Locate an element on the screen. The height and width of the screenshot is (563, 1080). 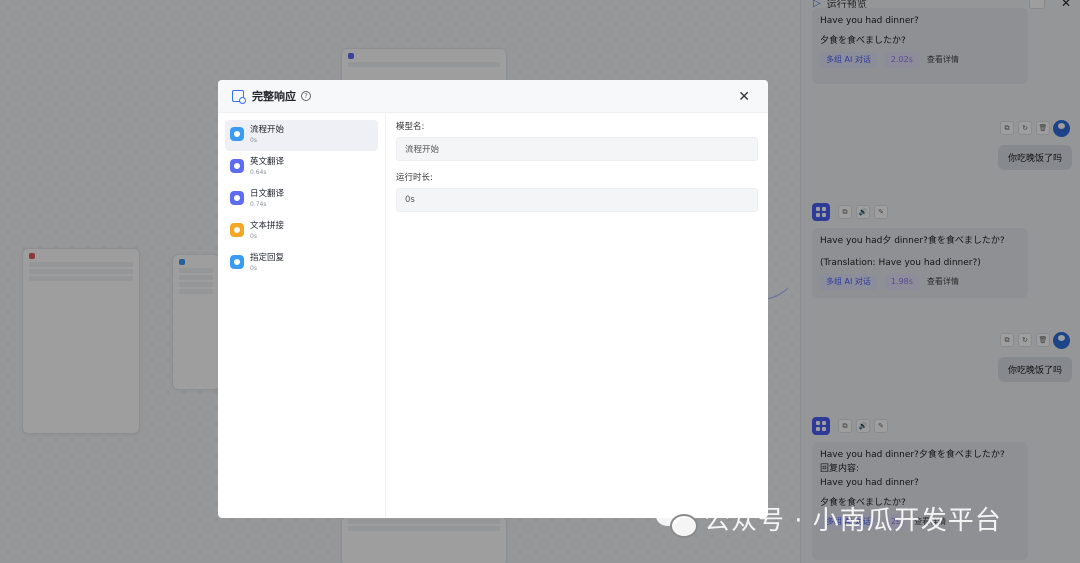
step-name: 指定回复 is located at coordinates (267, 258).